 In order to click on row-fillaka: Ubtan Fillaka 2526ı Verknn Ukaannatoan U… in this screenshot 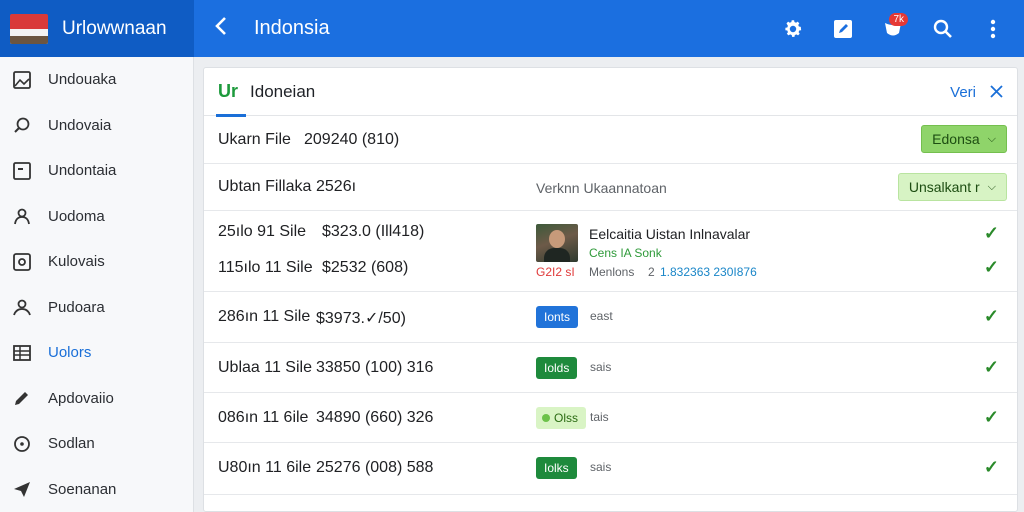, I will do `click(610, 187)`.